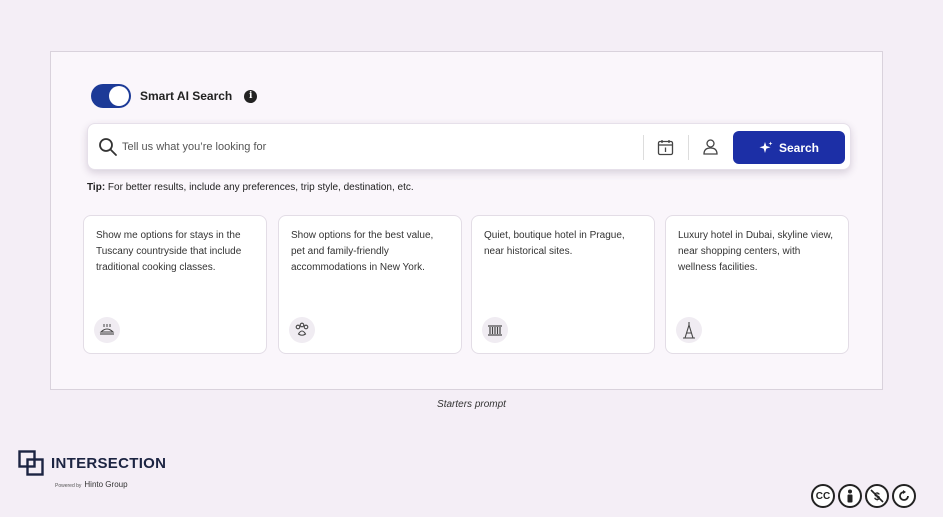 This screenshot has width=943, height=517. Describe the element at coordinates (251, 96) in the screenshot. I see `info-icon: i` at that location.